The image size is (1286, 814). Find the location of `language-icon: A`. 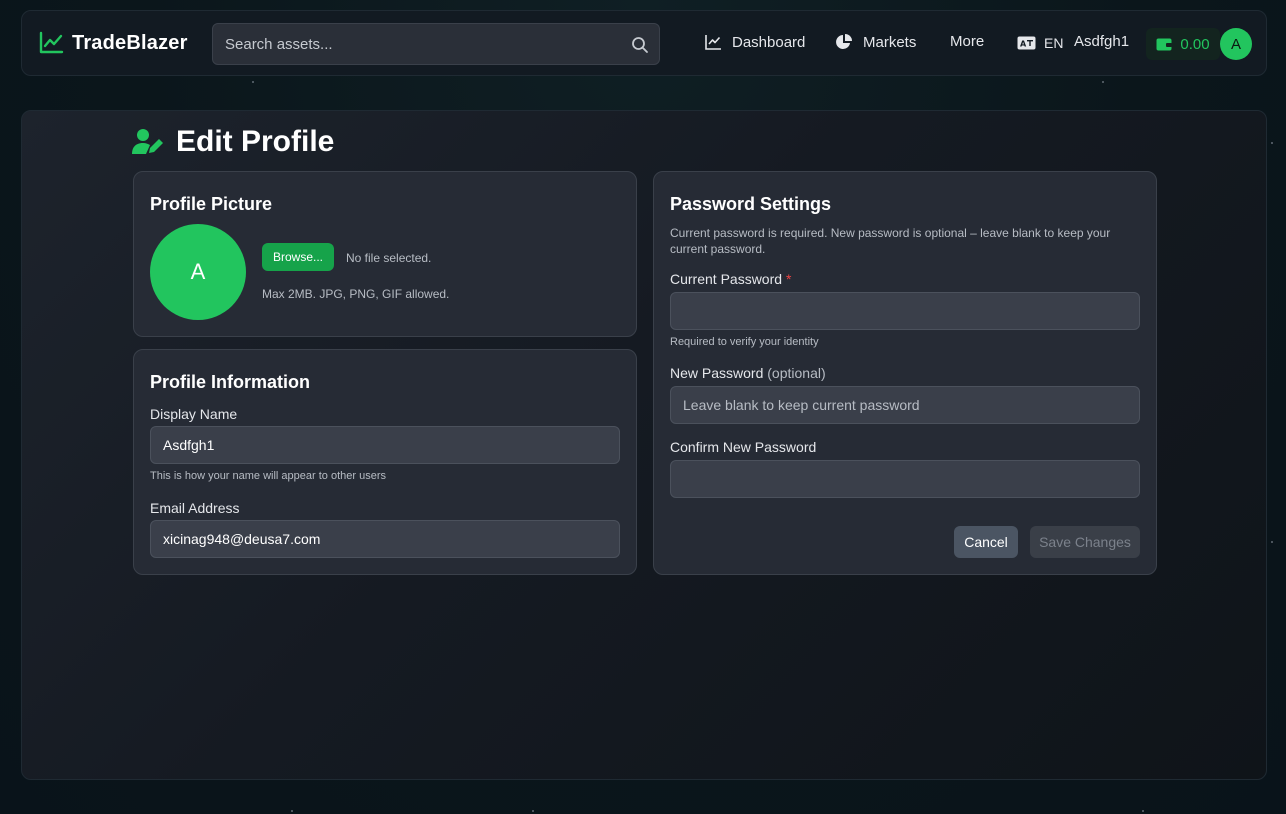

language-icon: A is located at coordinates (1026, 43).